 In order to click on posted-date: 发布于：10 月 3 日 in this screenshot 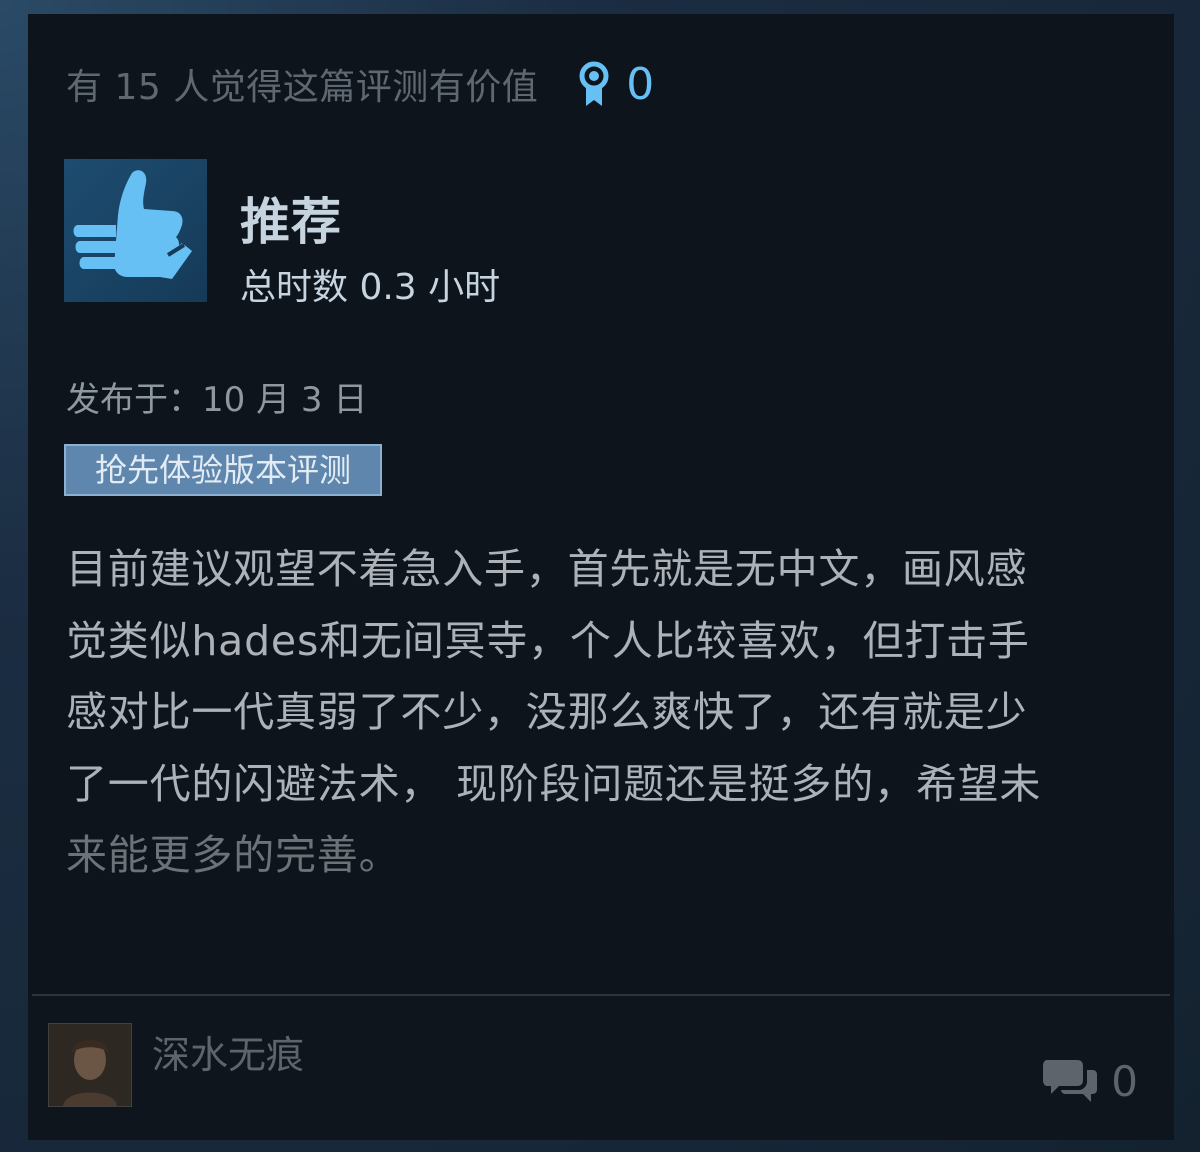, I will do `click(217, 400)`.